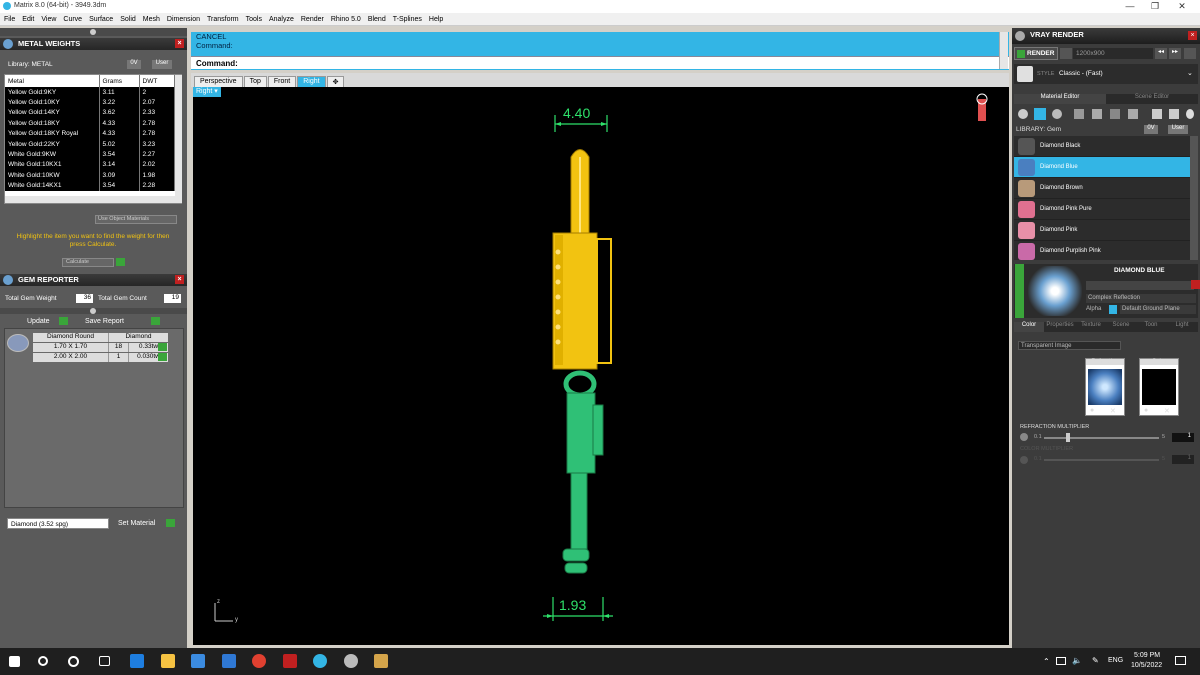 This screenshot has width=1200, height=675. Describe the element at coordinates (1079, 114) in the screenshot. I see `texture-icon` at that location.